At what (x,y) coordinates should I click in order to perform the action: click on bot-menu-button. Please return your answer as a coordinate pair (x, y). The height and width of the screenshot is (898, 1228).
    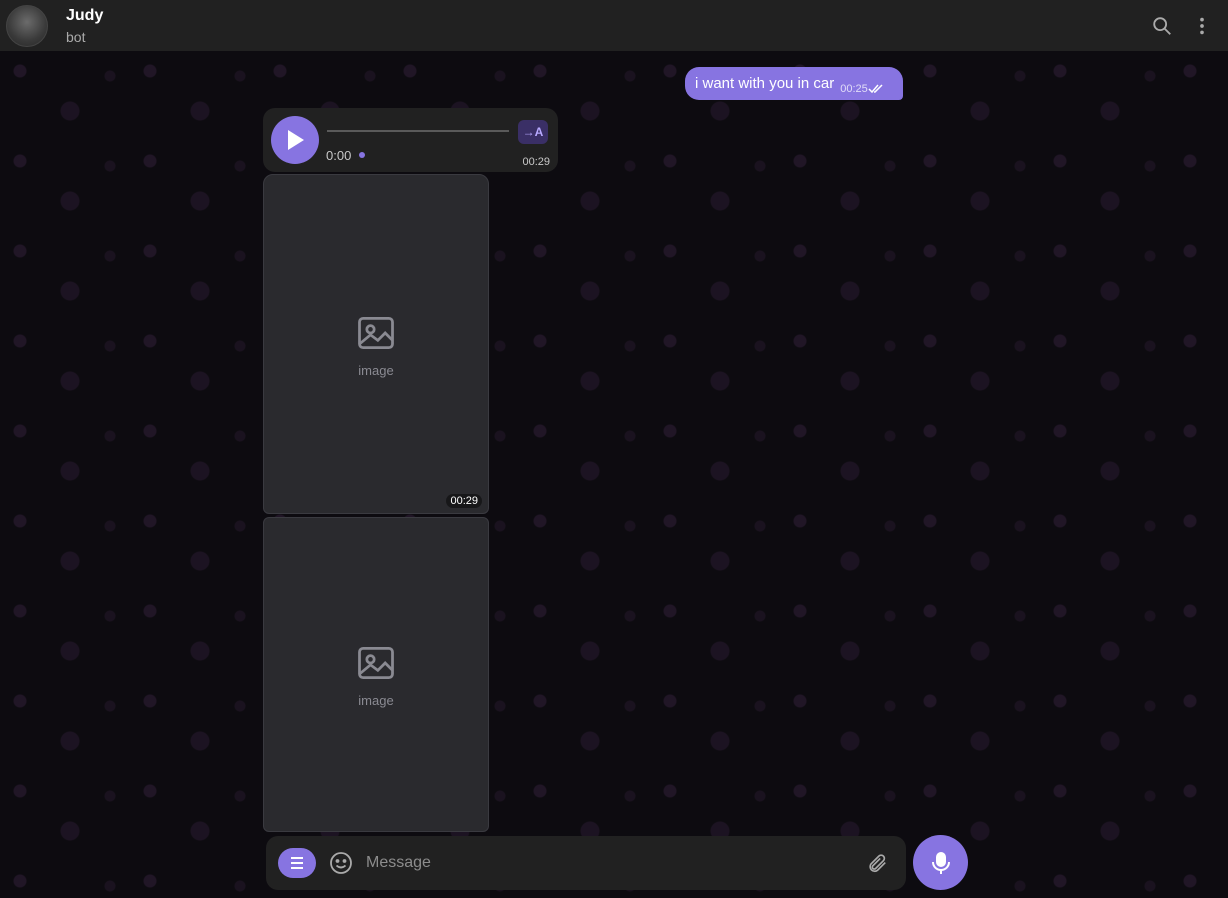
    Looking at the image, I should click on (297, 863).